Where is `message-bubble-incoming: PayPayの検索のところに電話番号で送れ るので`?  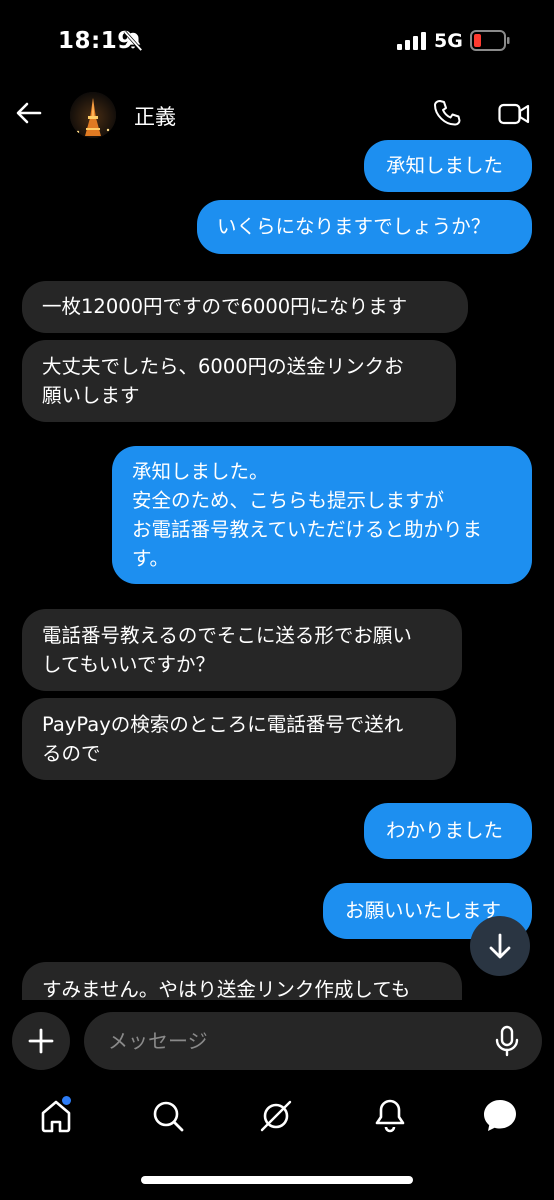 message-bubble-incoming: PayPayの検索のところに電話番号で送れ るので is located at coordinates (239, 739).